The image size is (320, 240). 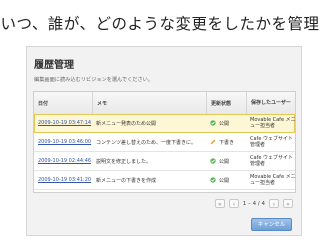 What do you see at coordinates (94, 80) in the screenshot?
I see `dialog-subtitle: 編集画面に読み込むリビジョンを選んでください。` at bounding box center [94, 80].